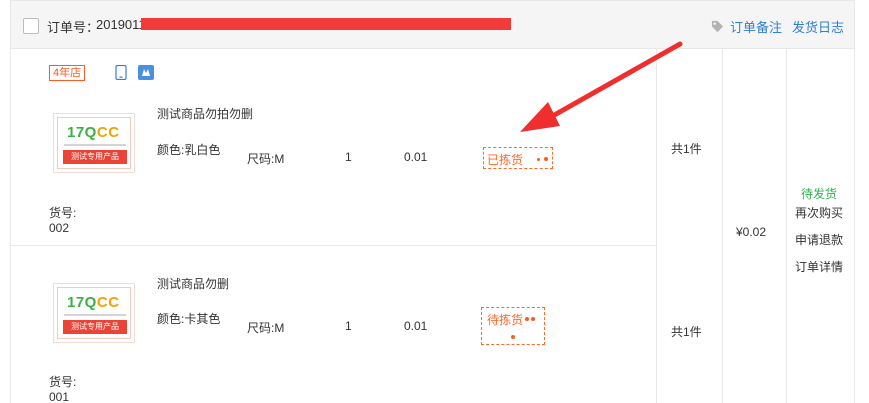  What do you see at coordinates (656, 226) in the screenshot?
I see `divider-goods-count` at bounding box center [656, 226].